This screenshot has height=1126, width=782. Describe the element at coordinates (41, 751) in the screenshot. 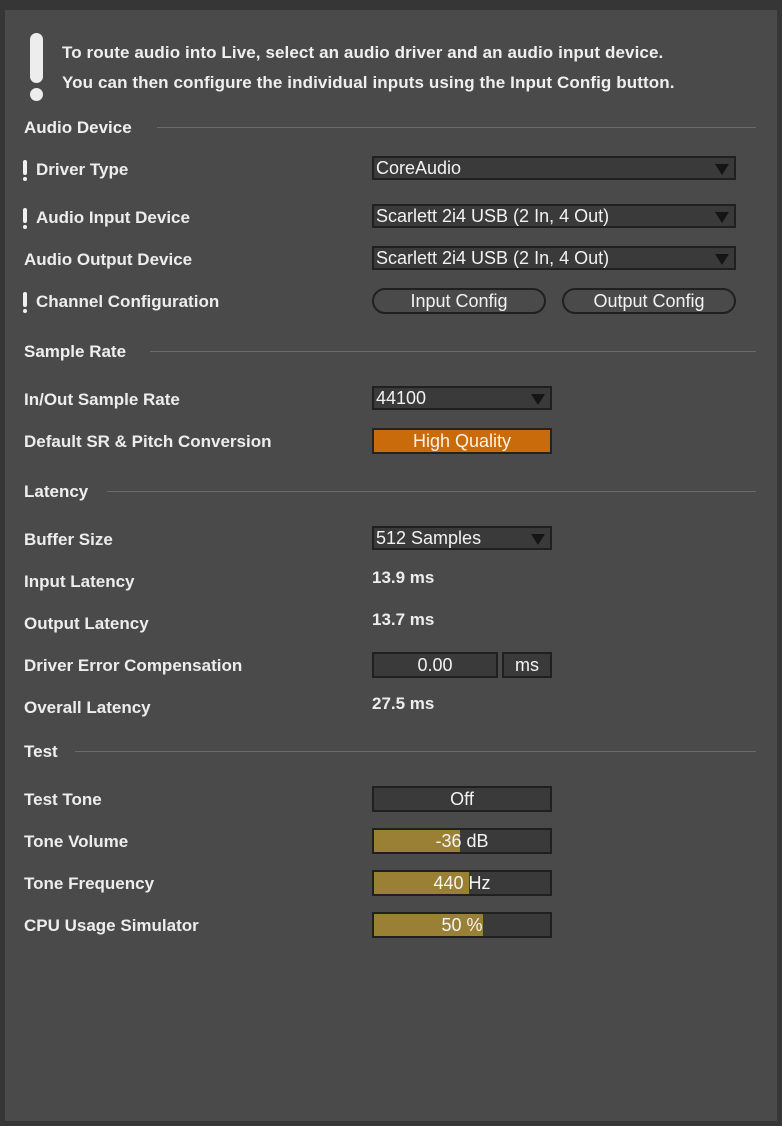

I see `section-test: Test` at that location.